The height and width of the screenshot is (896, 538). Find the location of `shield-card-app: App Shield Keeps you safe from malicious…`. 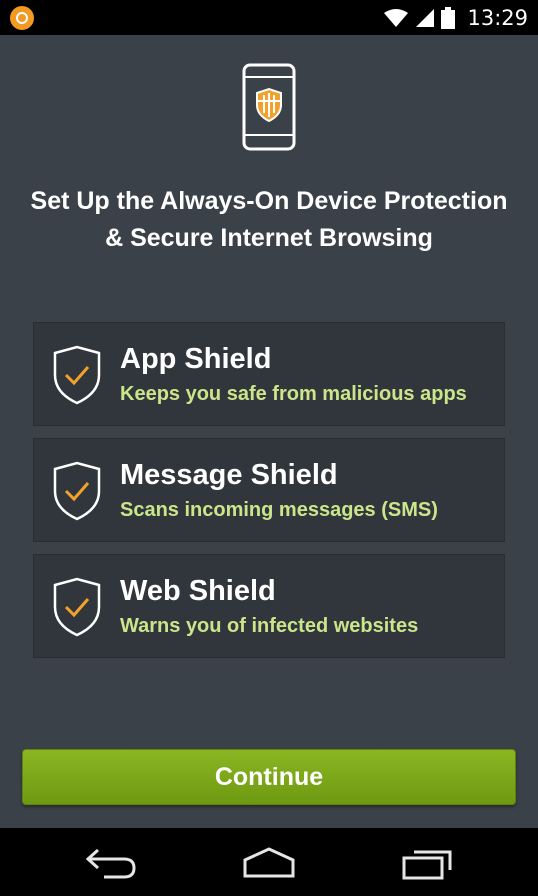

shield-card-app: App Shield Keeps you safe from malicious… is located at coordinates (269, 374).